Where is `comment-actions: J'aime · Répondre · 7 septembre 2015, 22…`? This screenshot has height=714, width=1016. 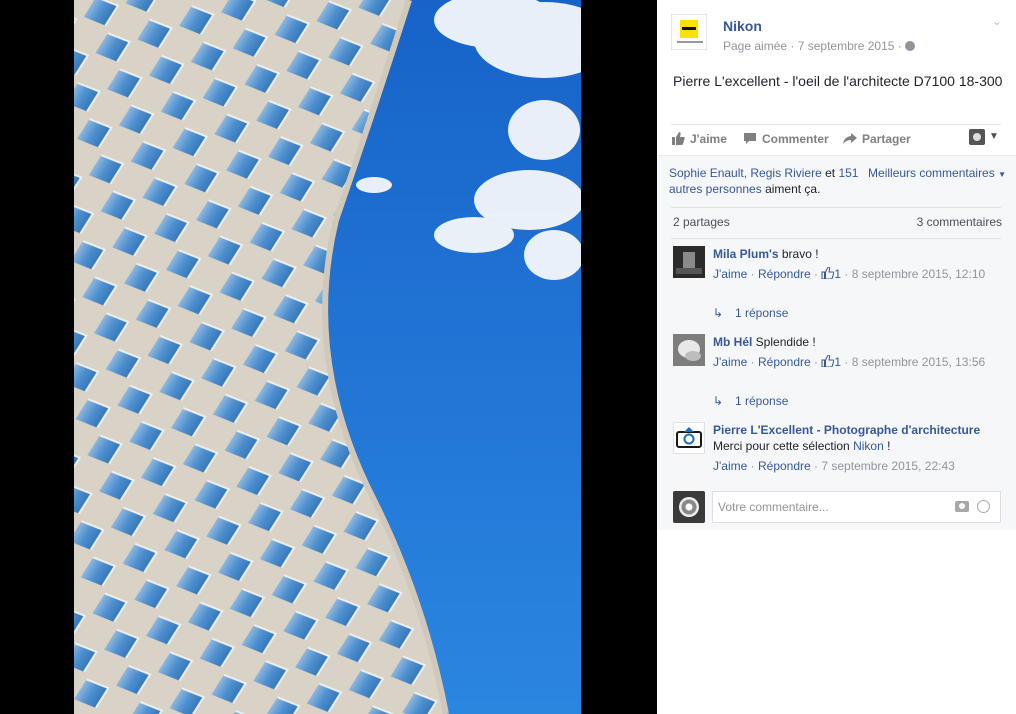
comment-actions: J'aime · Répondre · 7 septembre 2015, 22… is located at coordinates (834, 466).